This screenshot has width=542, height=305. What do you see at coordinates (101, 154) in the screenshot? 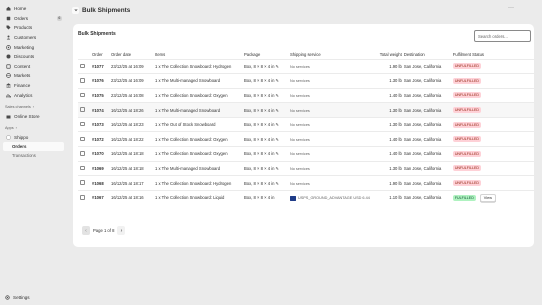
I see `order-number: #1070` at bounding box center [101, 154].